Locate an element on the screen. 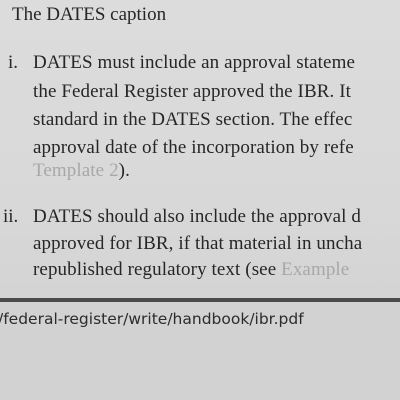  item-numeral-ii: ii. is located at coordinates (11, 216).